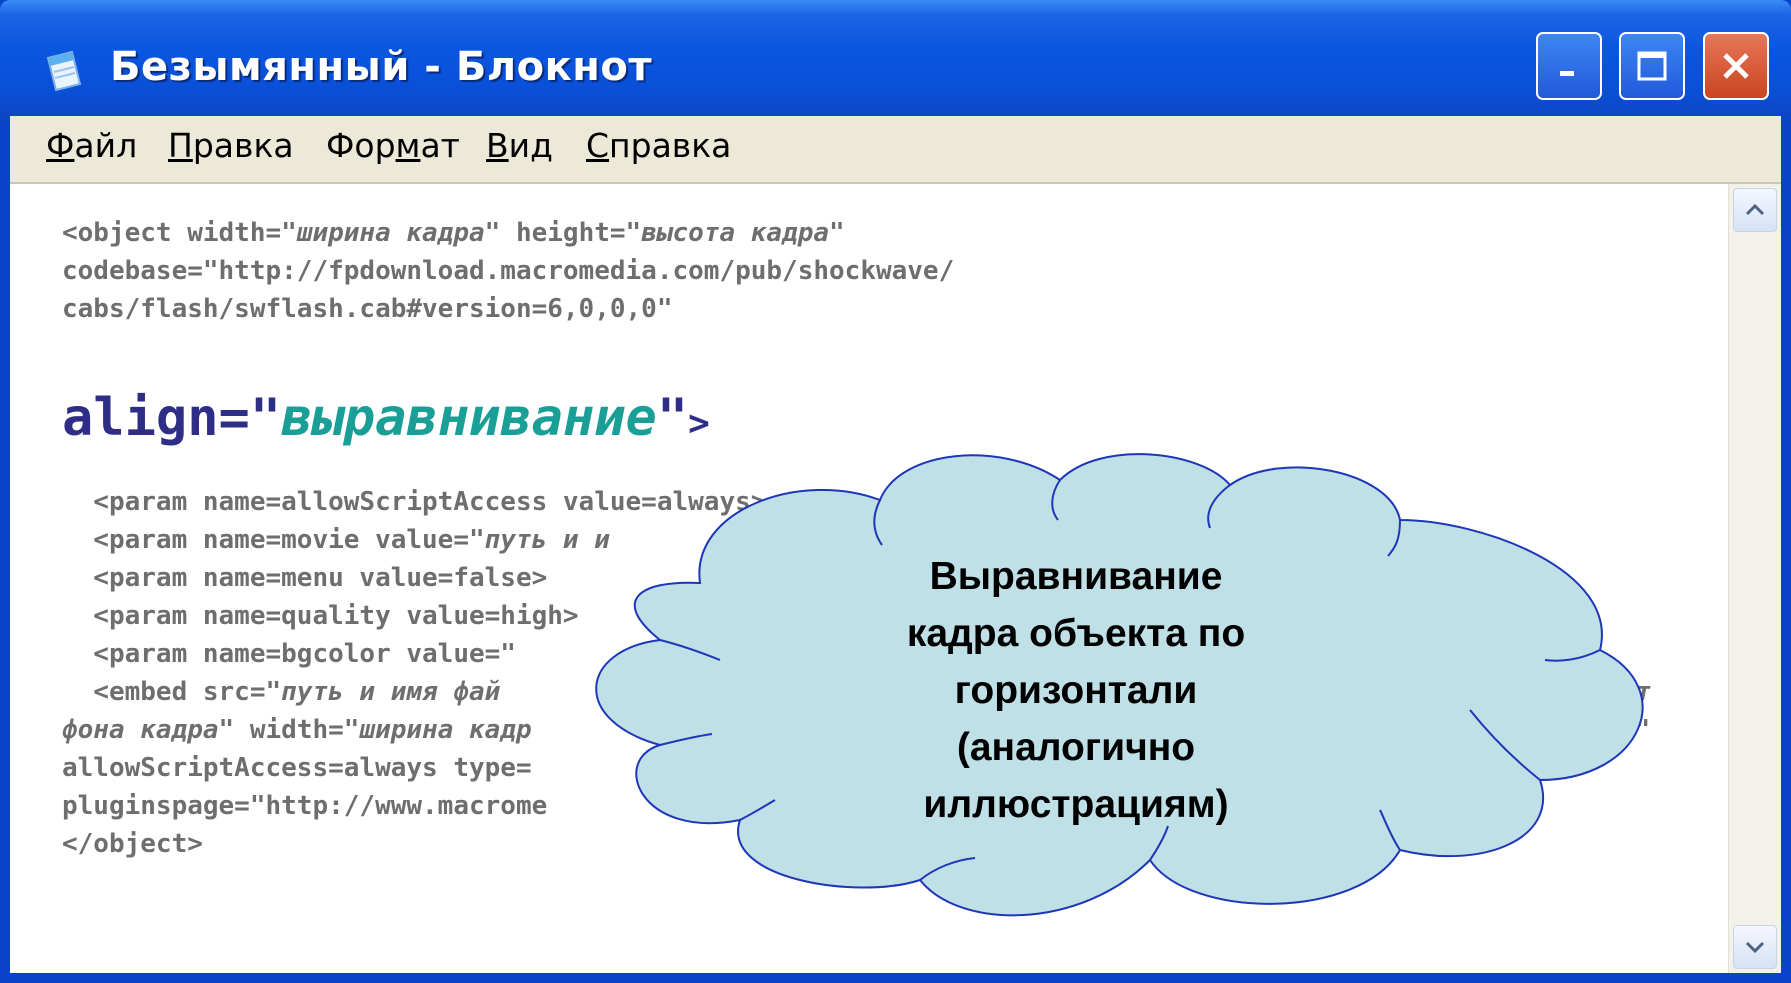 Image resolution: width=1791 pixels, height=983 pixels. Describe the element at coordinates (895, 150) in the screenshot. I see `menu-bar: Файл Правка Формат Вид Справка` at that location.